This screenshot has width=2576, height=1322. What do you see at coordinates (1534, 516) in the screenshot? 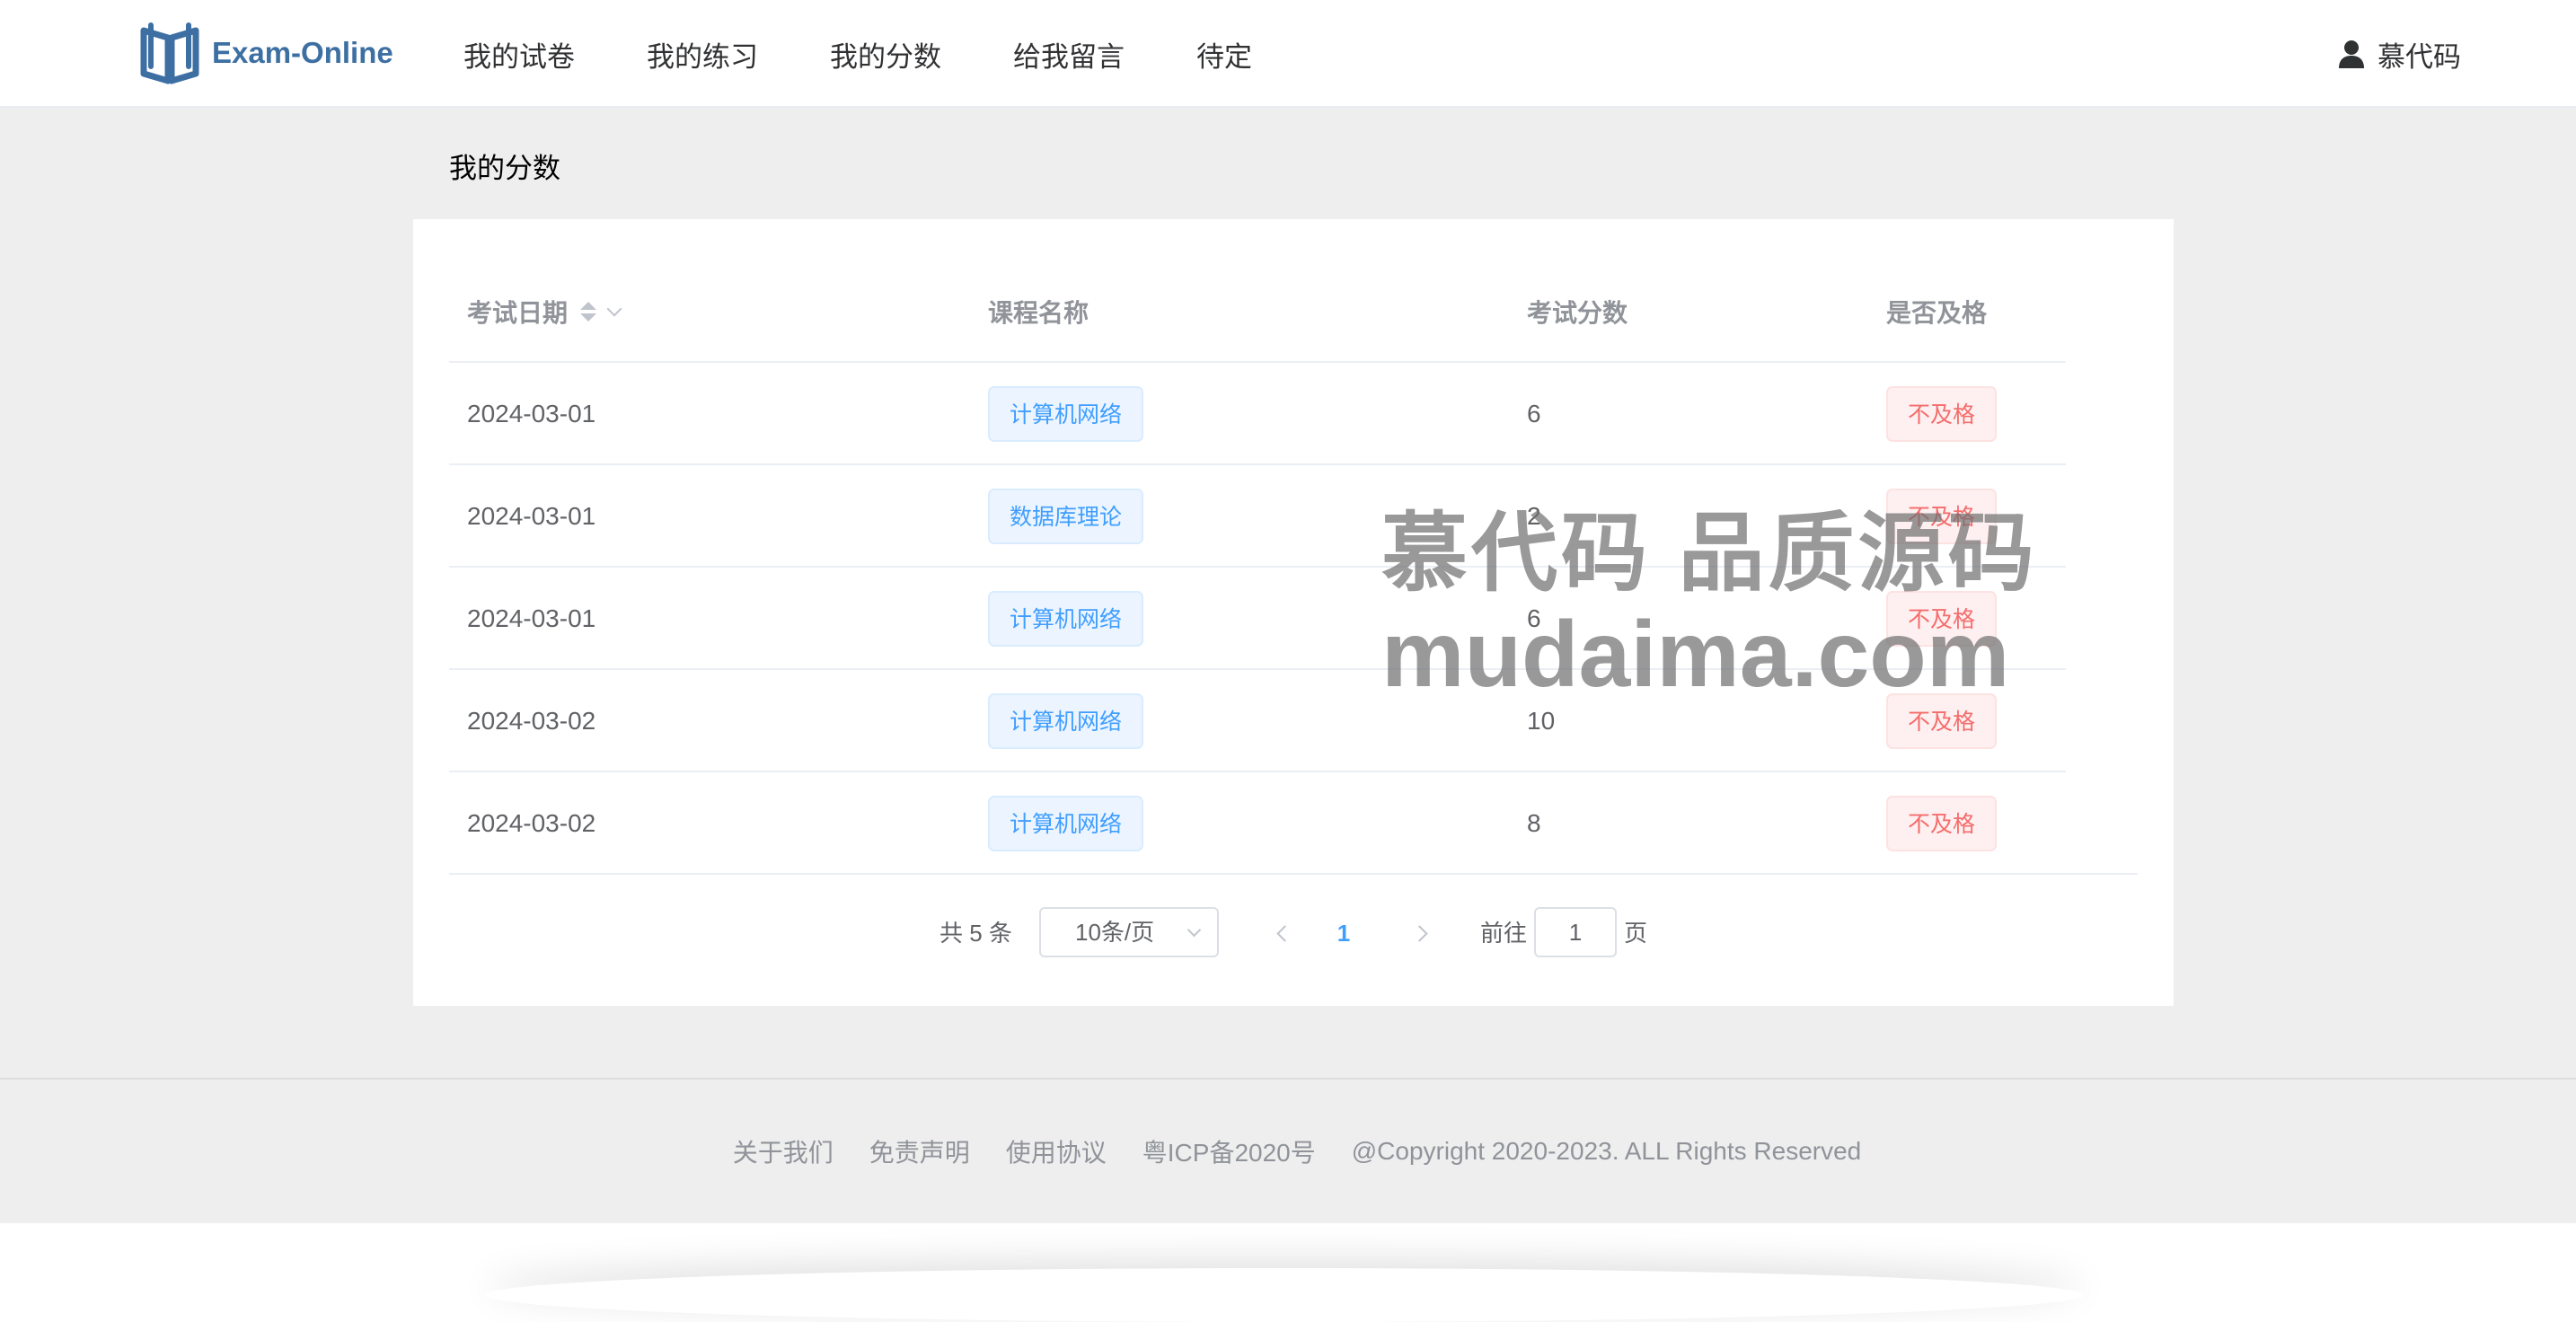
I see `cell-score: 2` at bounding box center [1534, 516].